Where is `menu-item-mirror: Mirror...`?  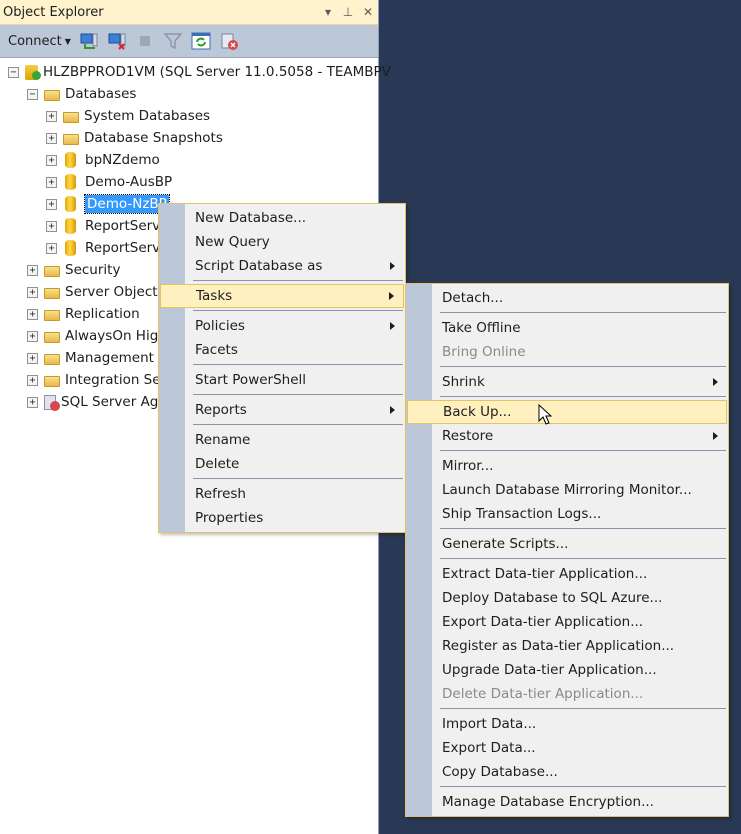 menu-item-mirror: Mirror... is located at coordinates (567, 466).